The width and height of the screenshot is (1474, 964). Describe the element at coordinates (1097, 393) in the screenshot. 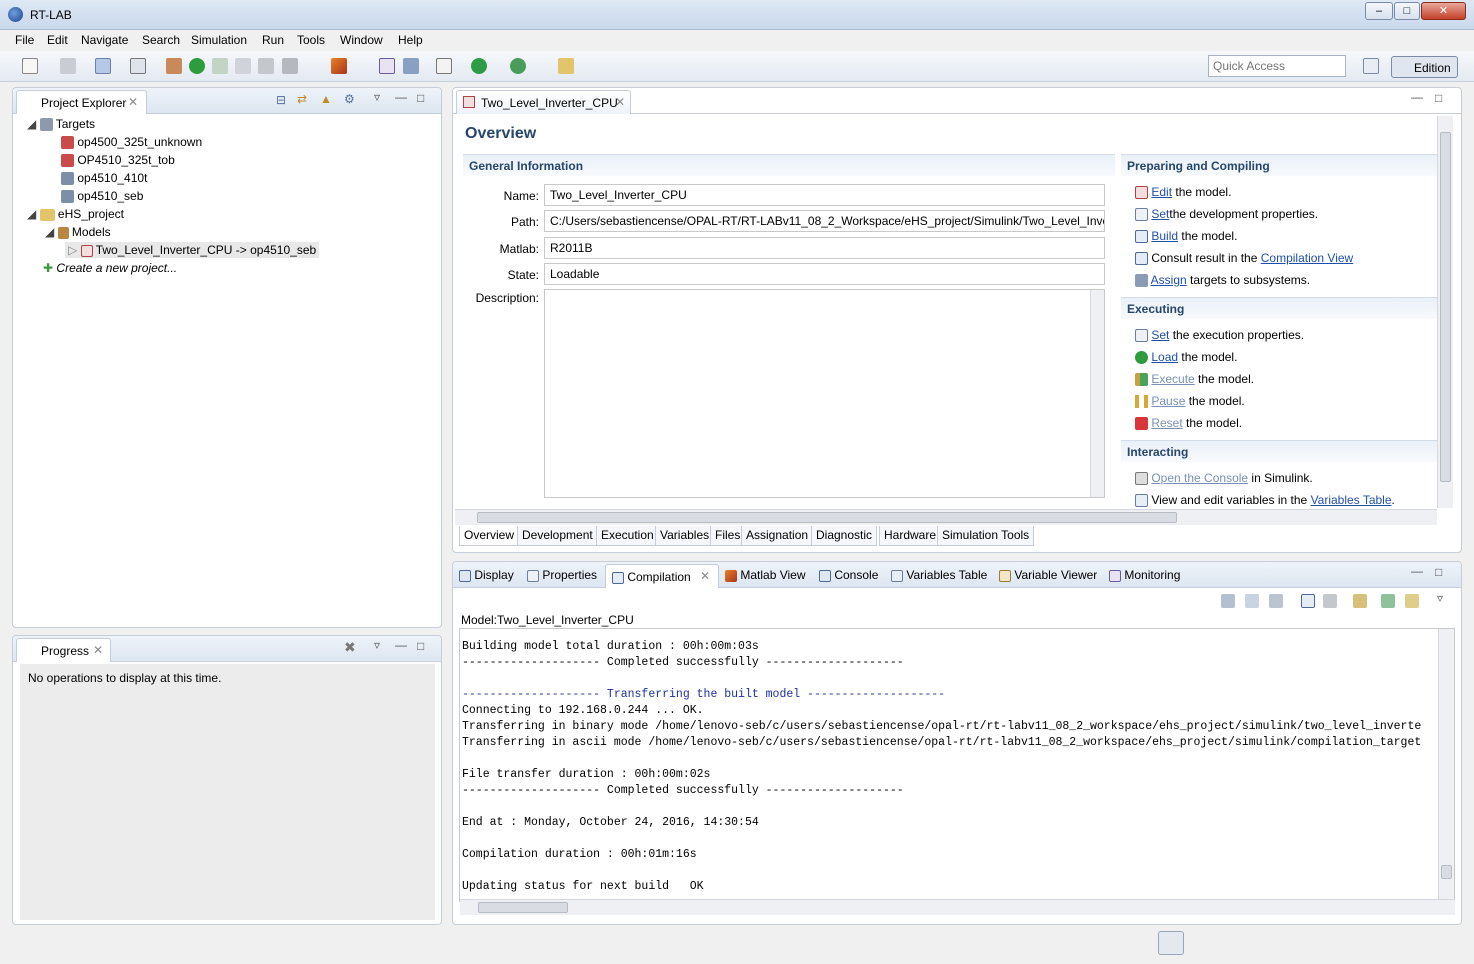

I see `description-scrollbar` at that location.